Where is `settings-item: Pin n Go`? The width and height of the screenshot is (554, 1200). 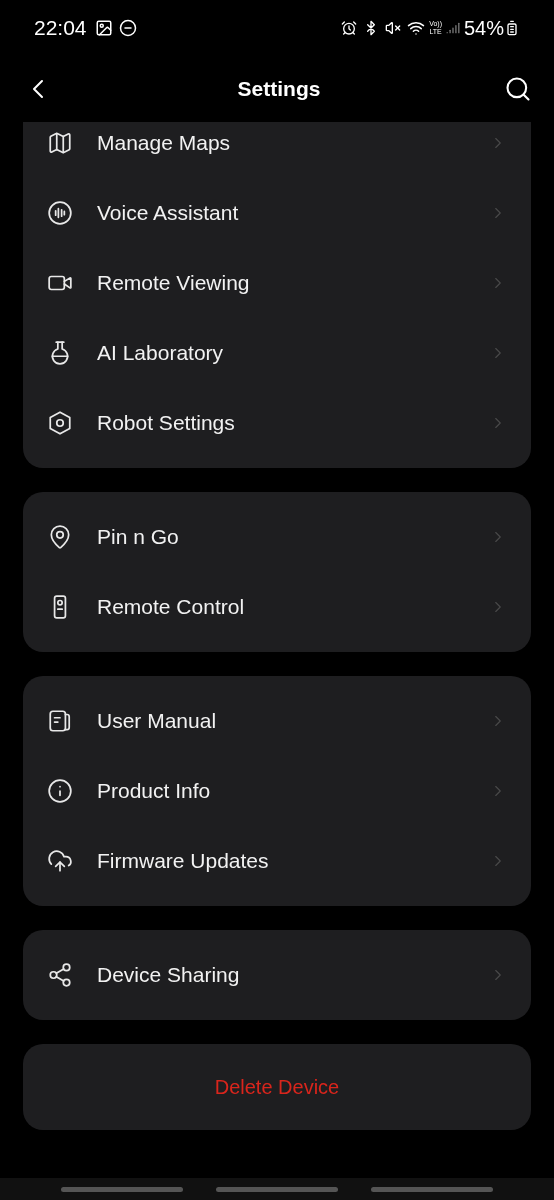 settings-item: Pin n Go is located at coordinates (277, 537).